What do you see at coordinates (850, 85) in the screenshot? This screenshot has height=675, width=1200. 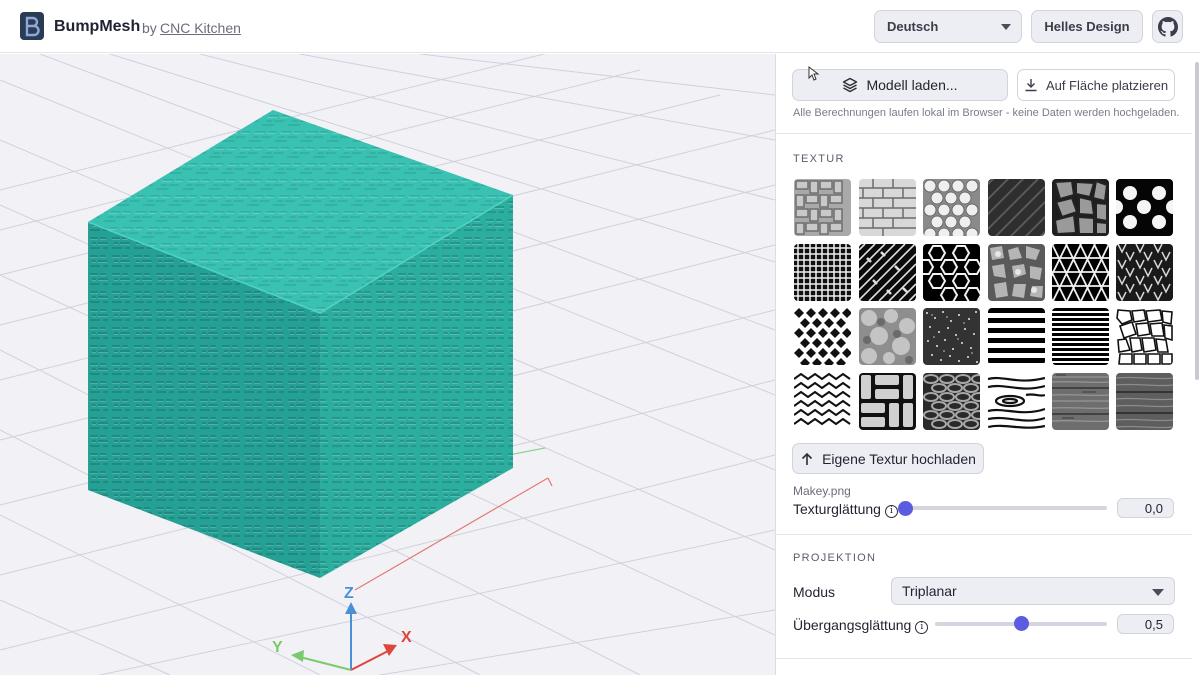 I see `layers-icon` at bounding box center [850, 85].